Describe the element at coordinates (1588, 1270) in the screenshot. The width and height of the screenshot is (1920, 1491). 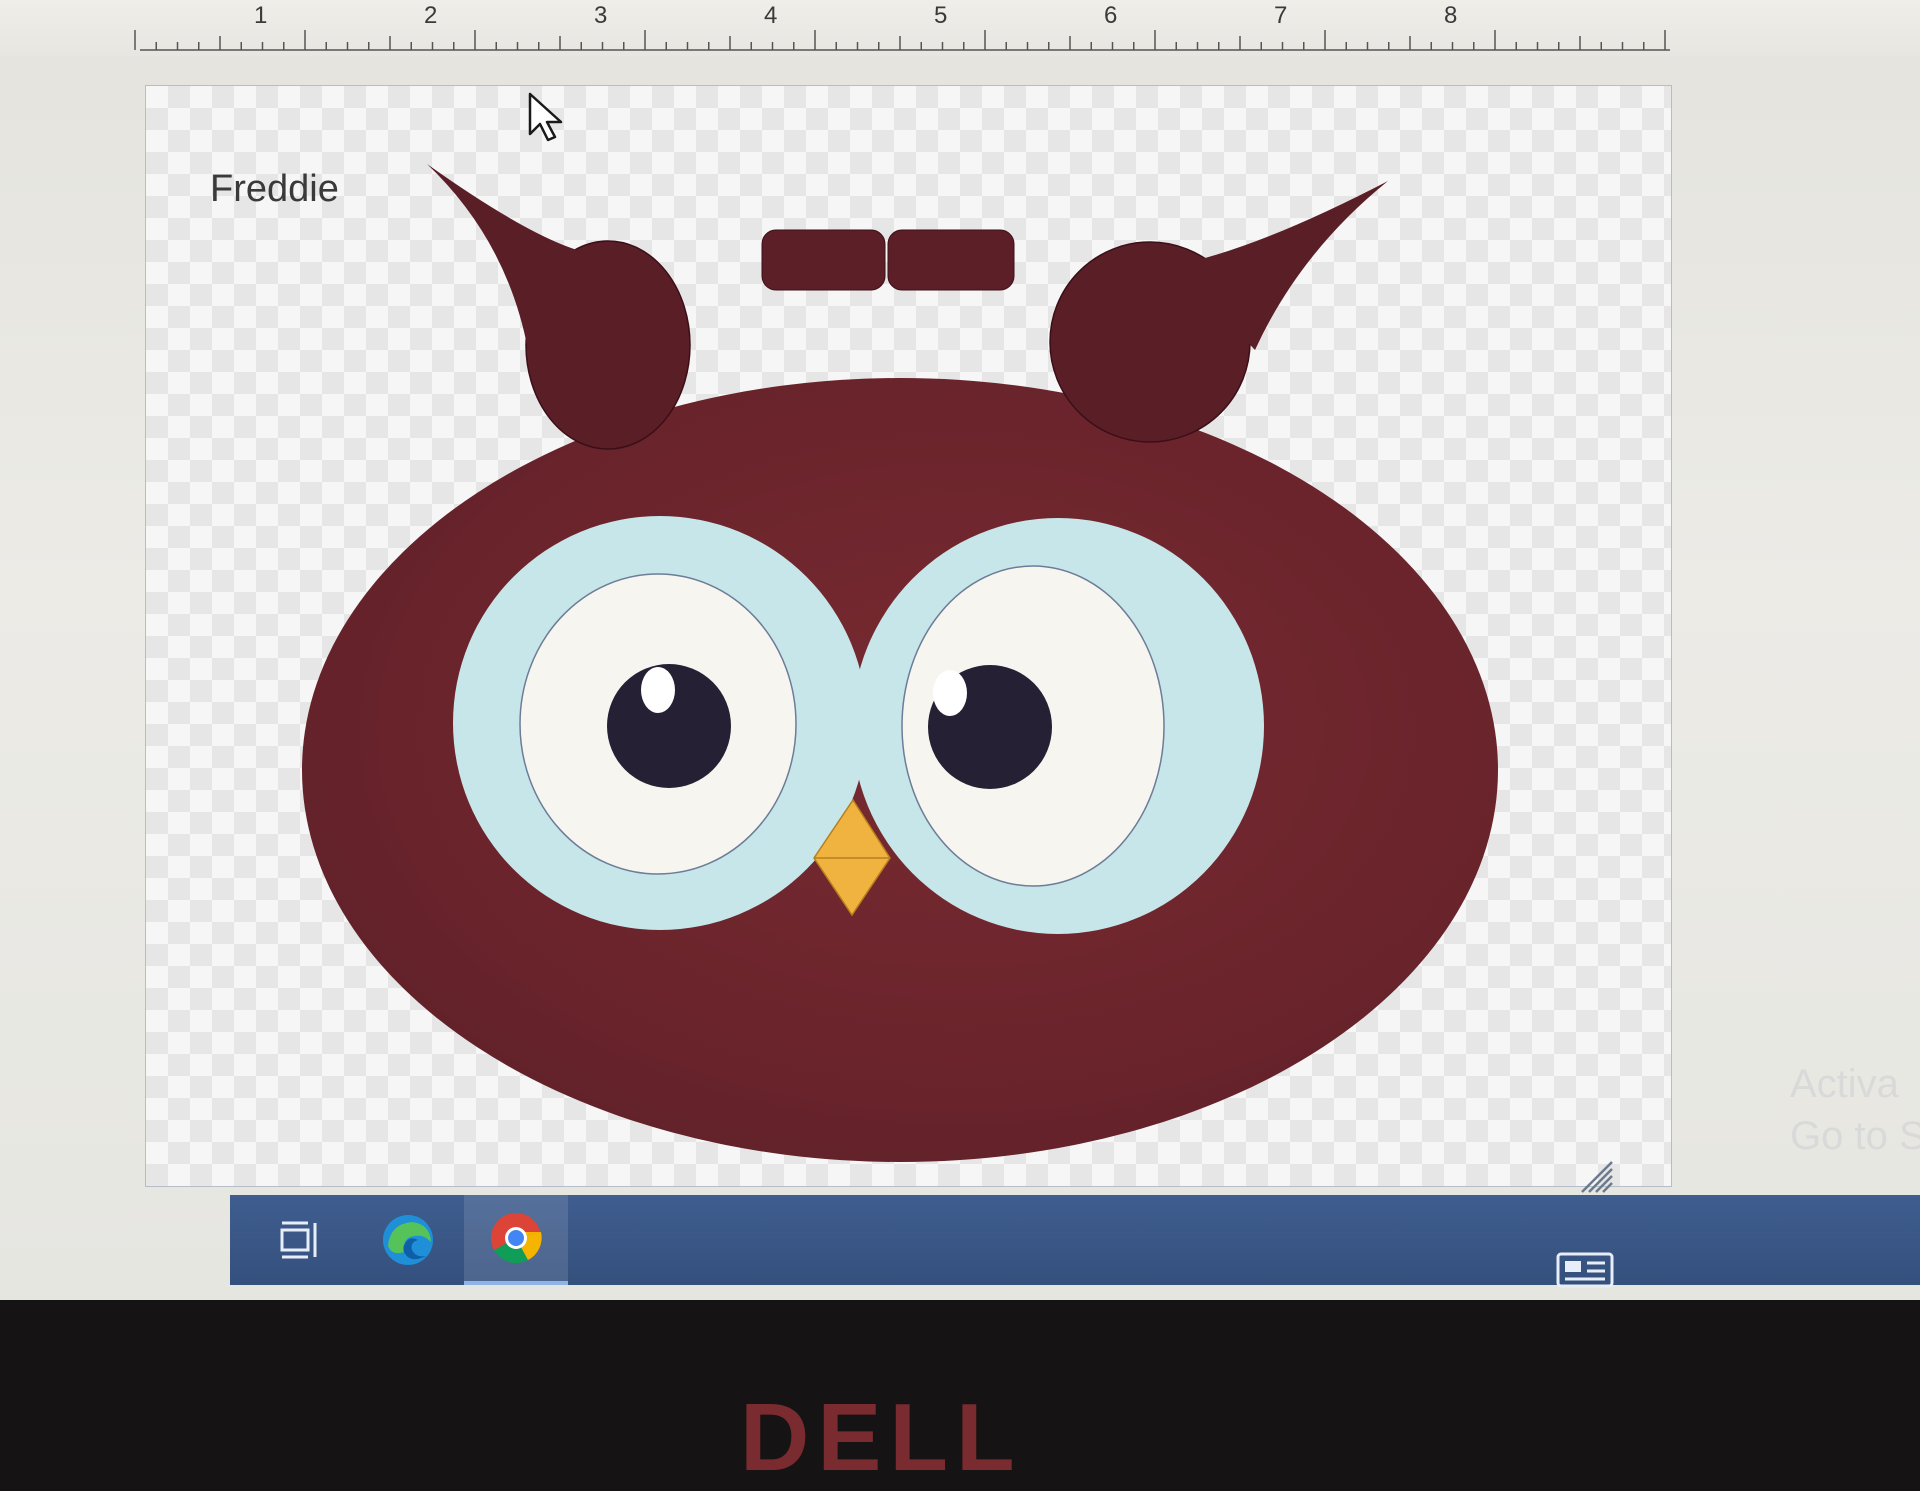
I see `news-icon` at that location.